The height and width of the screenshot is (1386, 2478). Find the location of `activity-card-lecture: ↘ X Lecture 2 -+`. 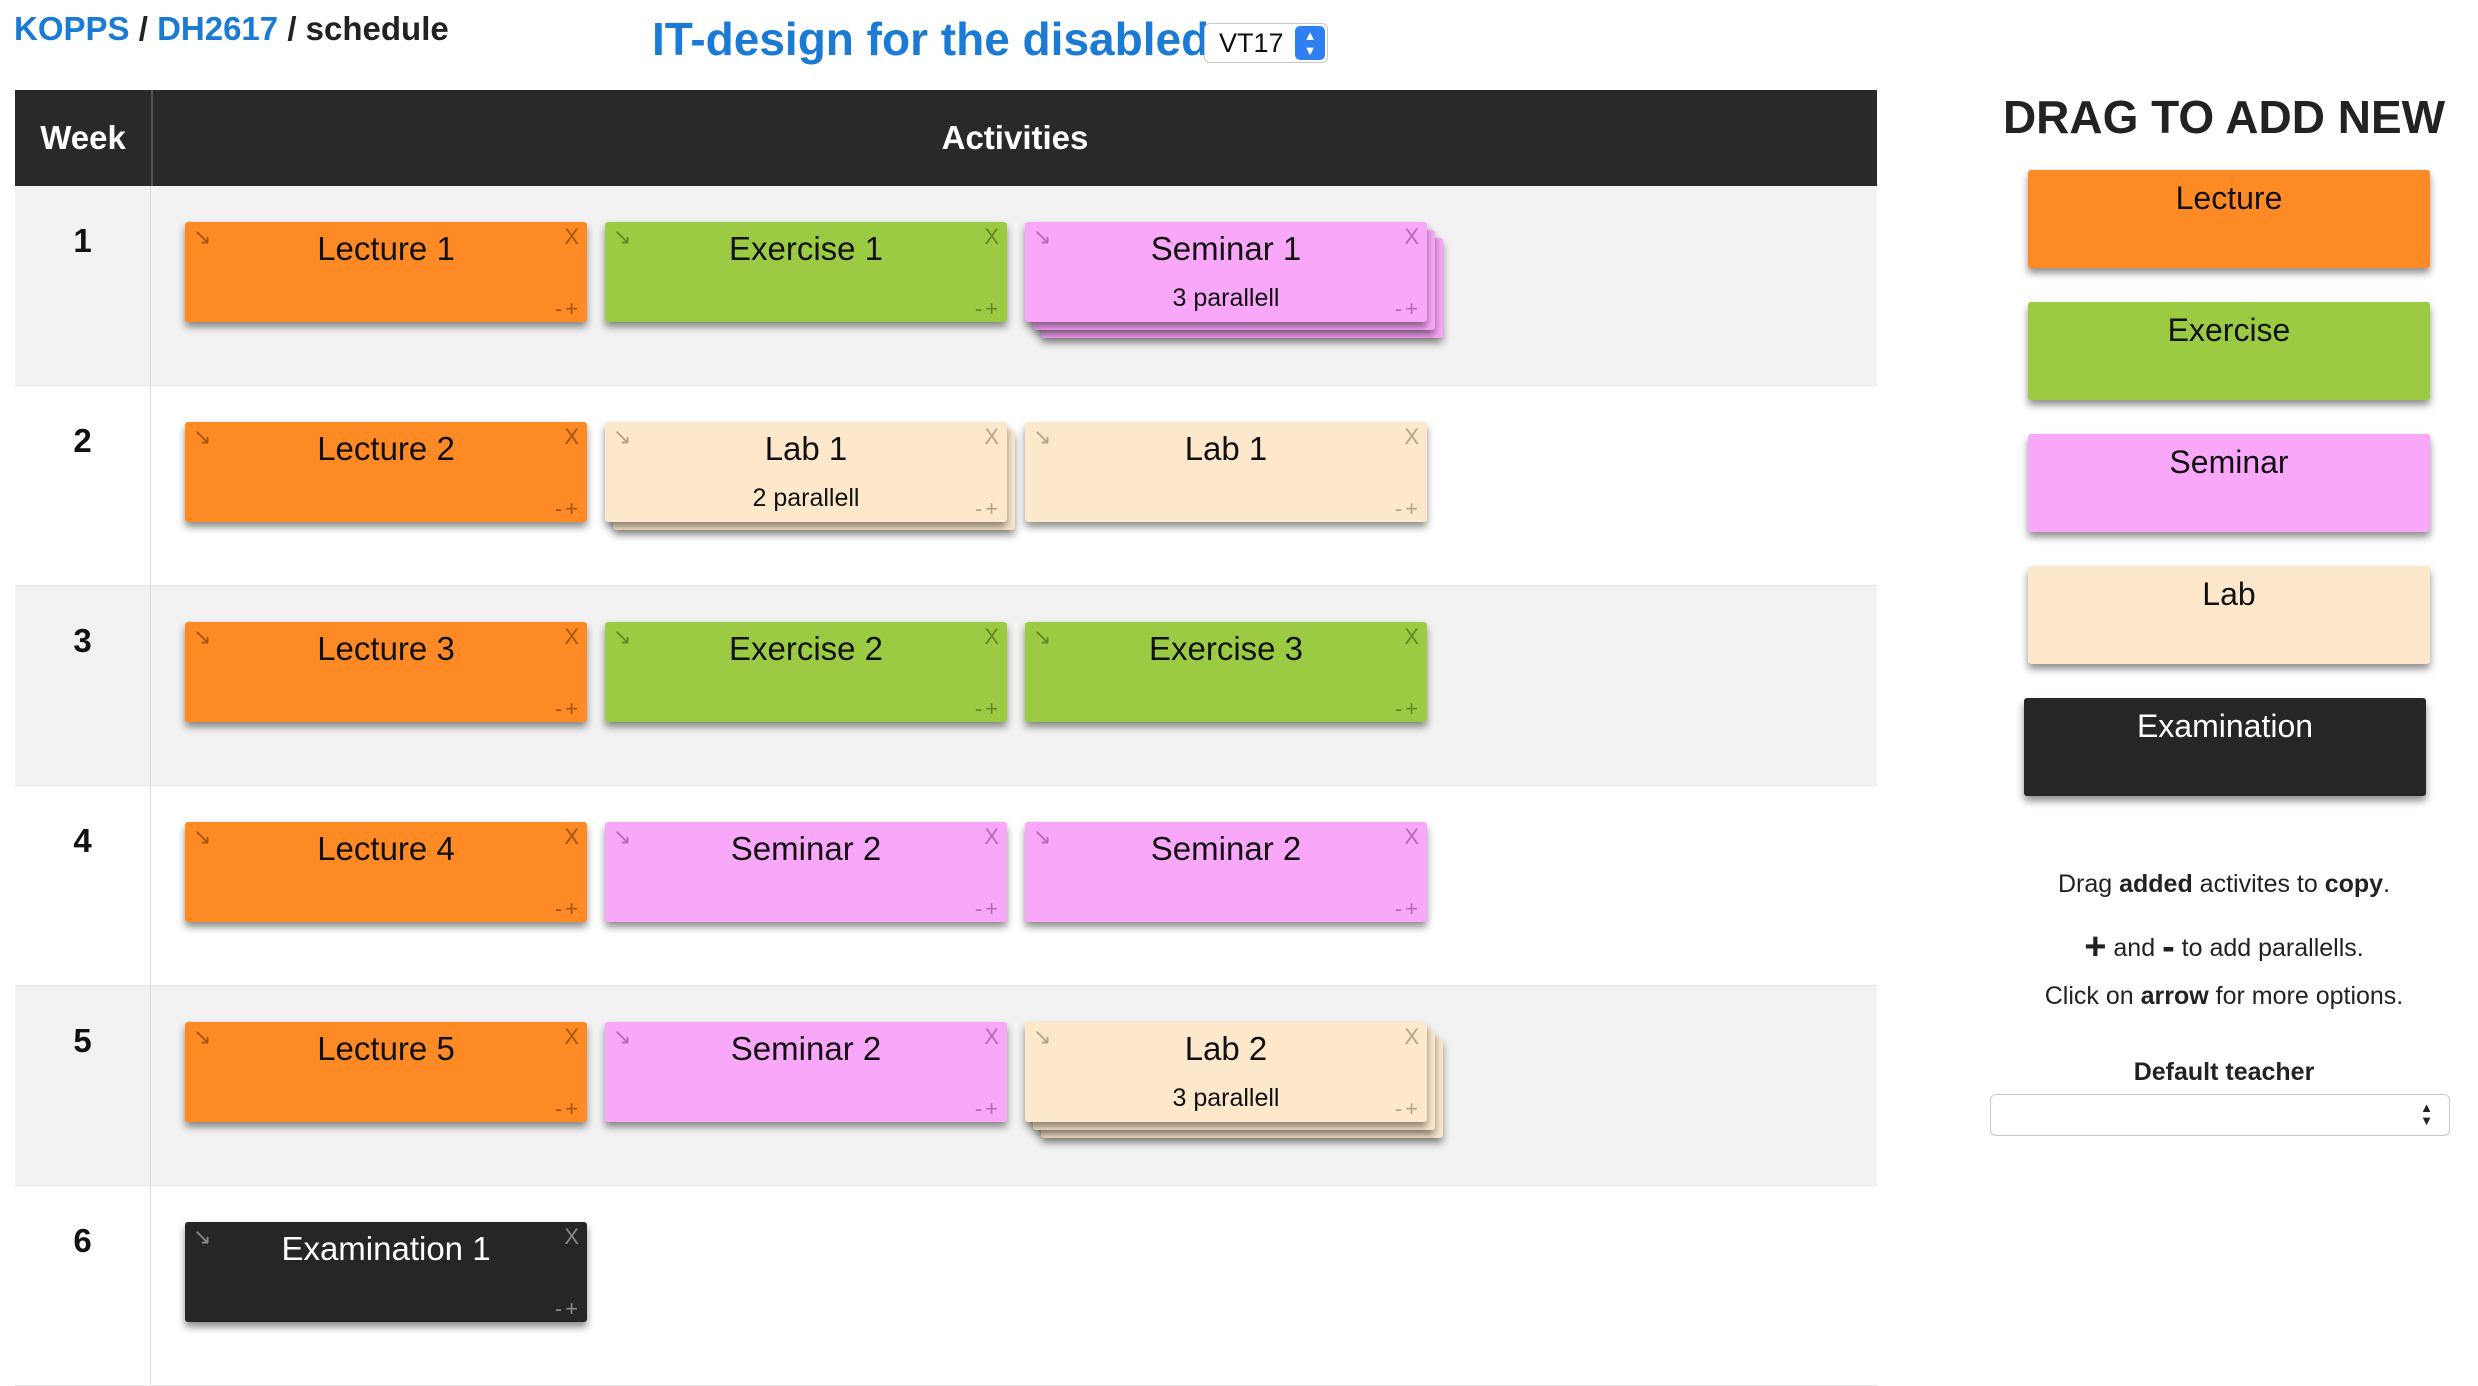

activity-card-lecture: ↘ X Lecture 2 -+ is located at coordinates (386, 472).